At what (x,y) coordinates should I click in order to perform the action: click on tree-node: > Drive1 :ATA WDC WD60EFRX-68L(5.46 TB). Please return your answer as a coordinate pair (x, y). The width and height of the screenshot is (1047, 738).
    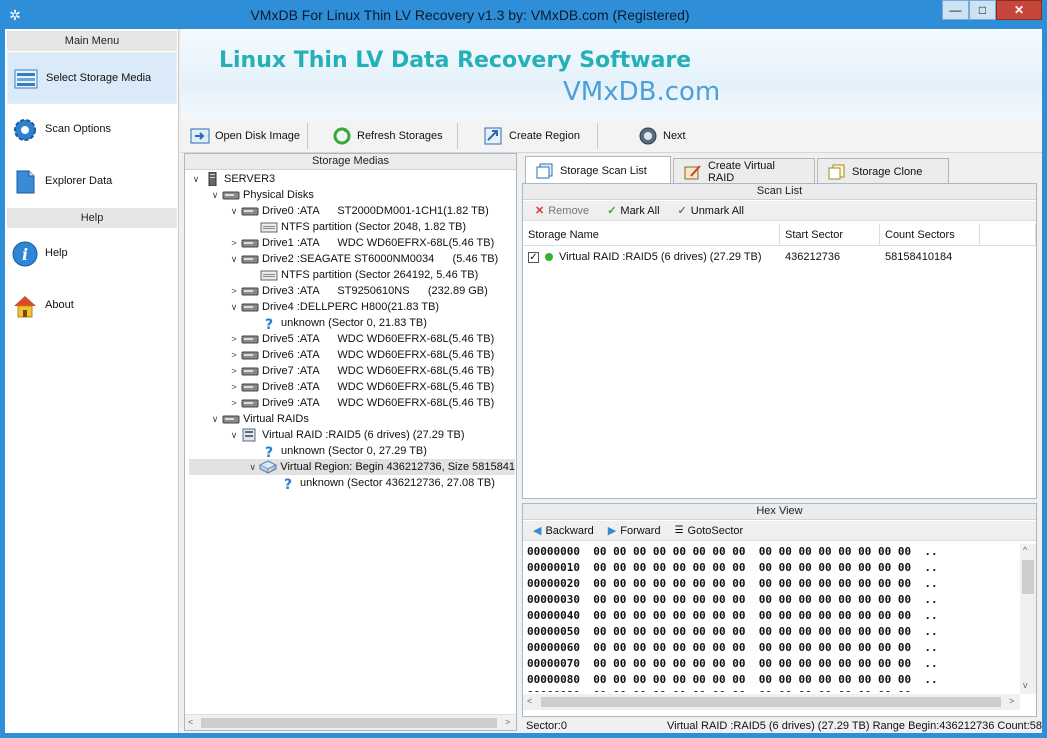
    Looking at the image, I should click on (352, 243).